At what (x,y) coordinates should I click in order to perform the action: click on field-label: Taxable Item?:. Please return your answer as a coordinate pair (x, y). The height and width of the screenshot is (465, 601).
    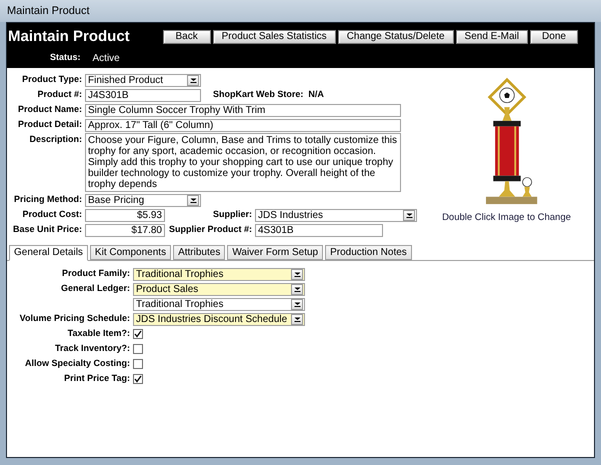
    Looking at the image, I should click on (98, 333).